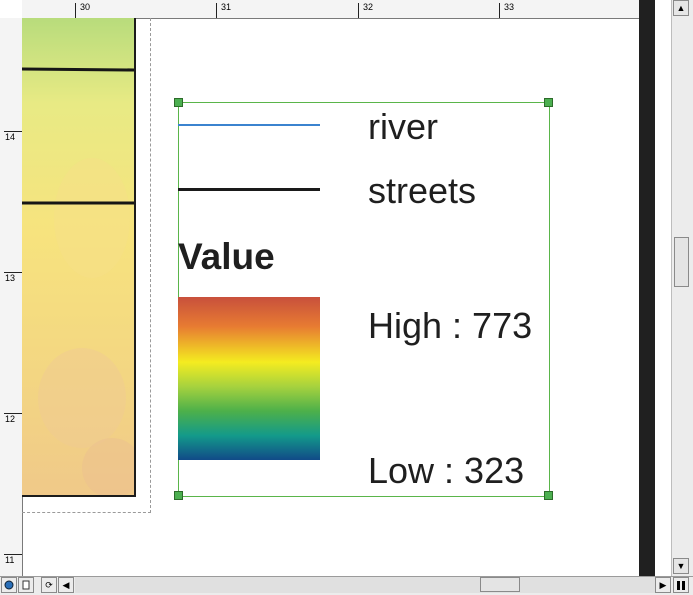 The image size is (693, 595). Describe the element at coordinates (368, 7) in the screenshot. I see `ruler-label-32: 32` at that location.